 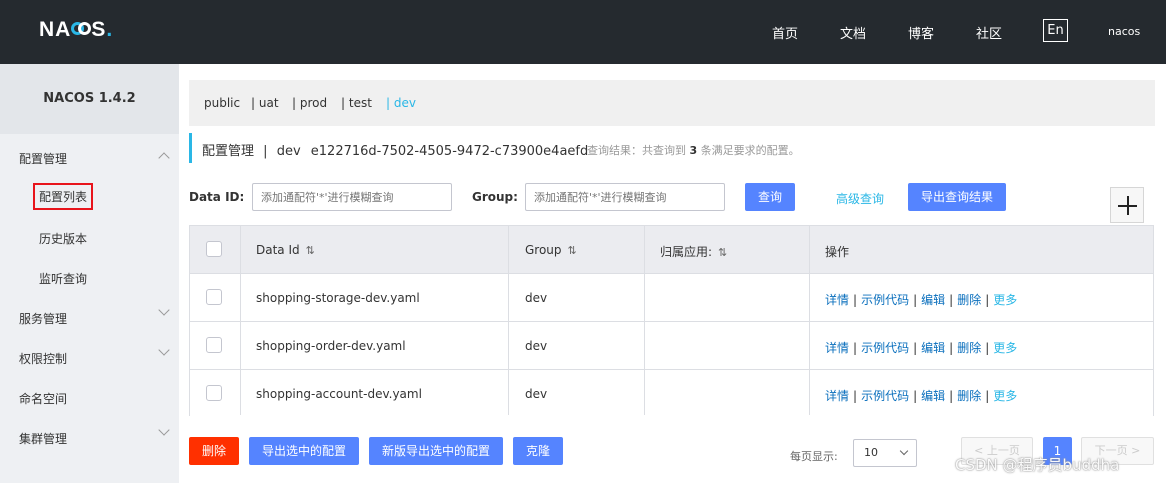 What do you see at coordinates (401, 103) in the screenshot?
I see `namespace-dev: | dev` at bounding box center [401, 103].